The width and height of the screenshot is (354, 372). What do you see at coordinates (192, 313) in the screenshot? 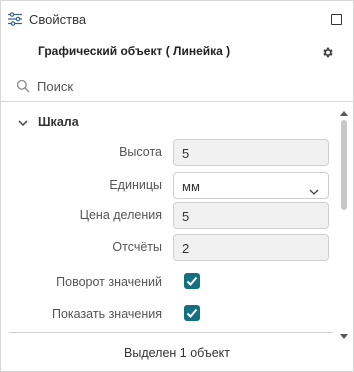
I see `show-values-checkbox` at bounding box center [192, 313].